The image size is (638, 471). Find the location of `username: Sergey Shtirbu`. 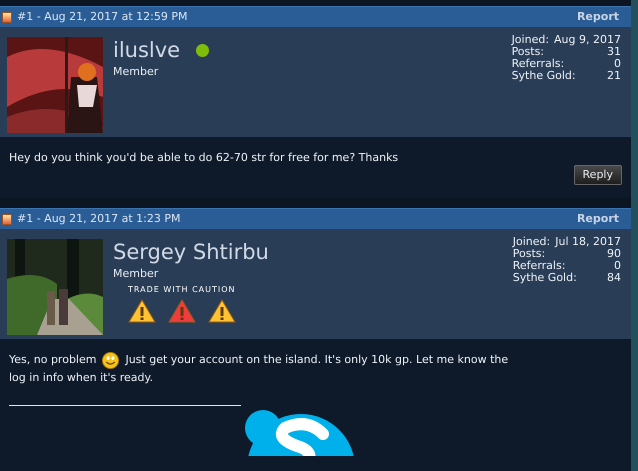

username: Sergey Shtirbu is located at coordinates (191, 252).